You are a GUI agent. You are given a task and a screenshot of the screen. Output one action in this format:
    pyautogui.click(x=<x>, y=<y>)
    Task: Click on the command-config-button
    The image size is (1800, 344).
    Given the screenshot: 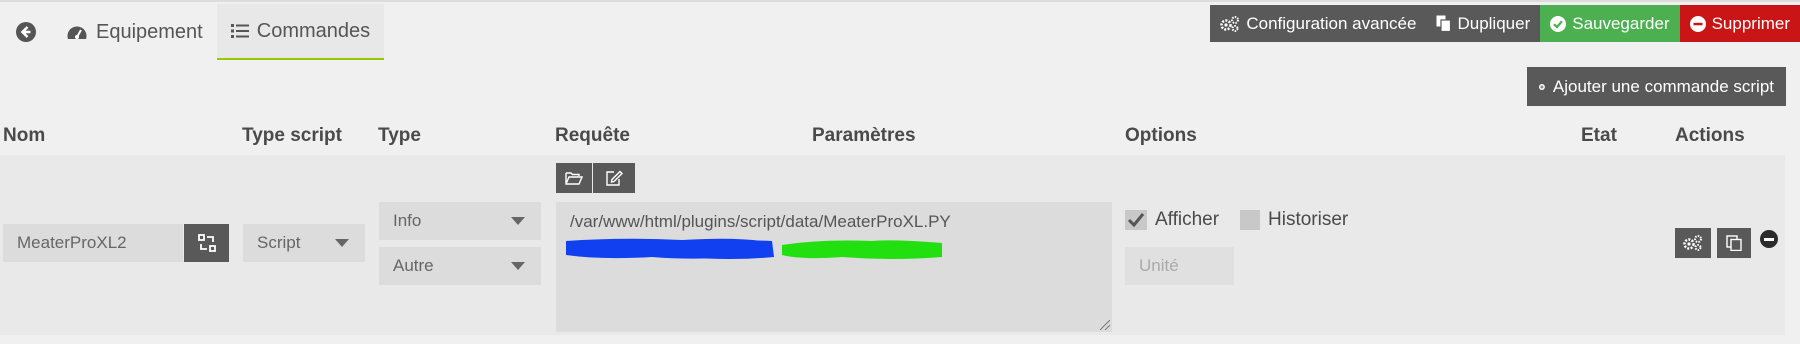 What is the action you would take?
    pyautogui.click(x=1693, y=243)
    